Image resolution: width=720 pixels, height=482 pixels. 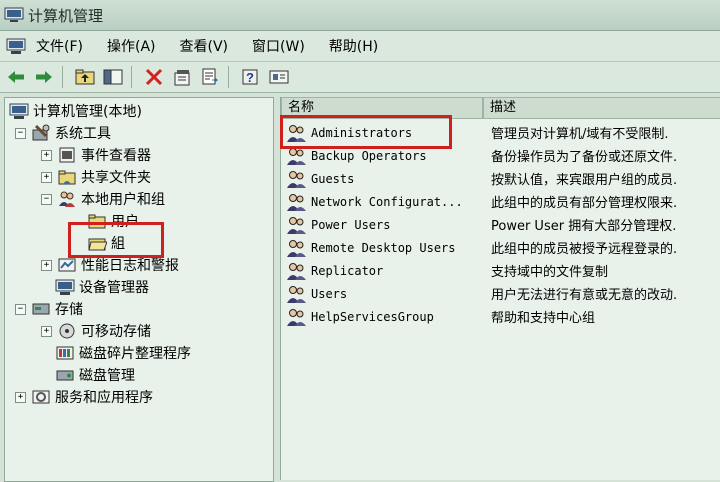 I want to click on tree-item-label: 事件查看器, so click(x=116, y=156).